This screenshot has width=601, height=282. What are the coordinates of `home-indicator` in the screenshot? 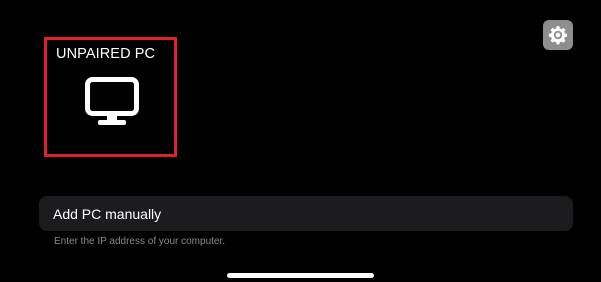 It's located at (300, 275).